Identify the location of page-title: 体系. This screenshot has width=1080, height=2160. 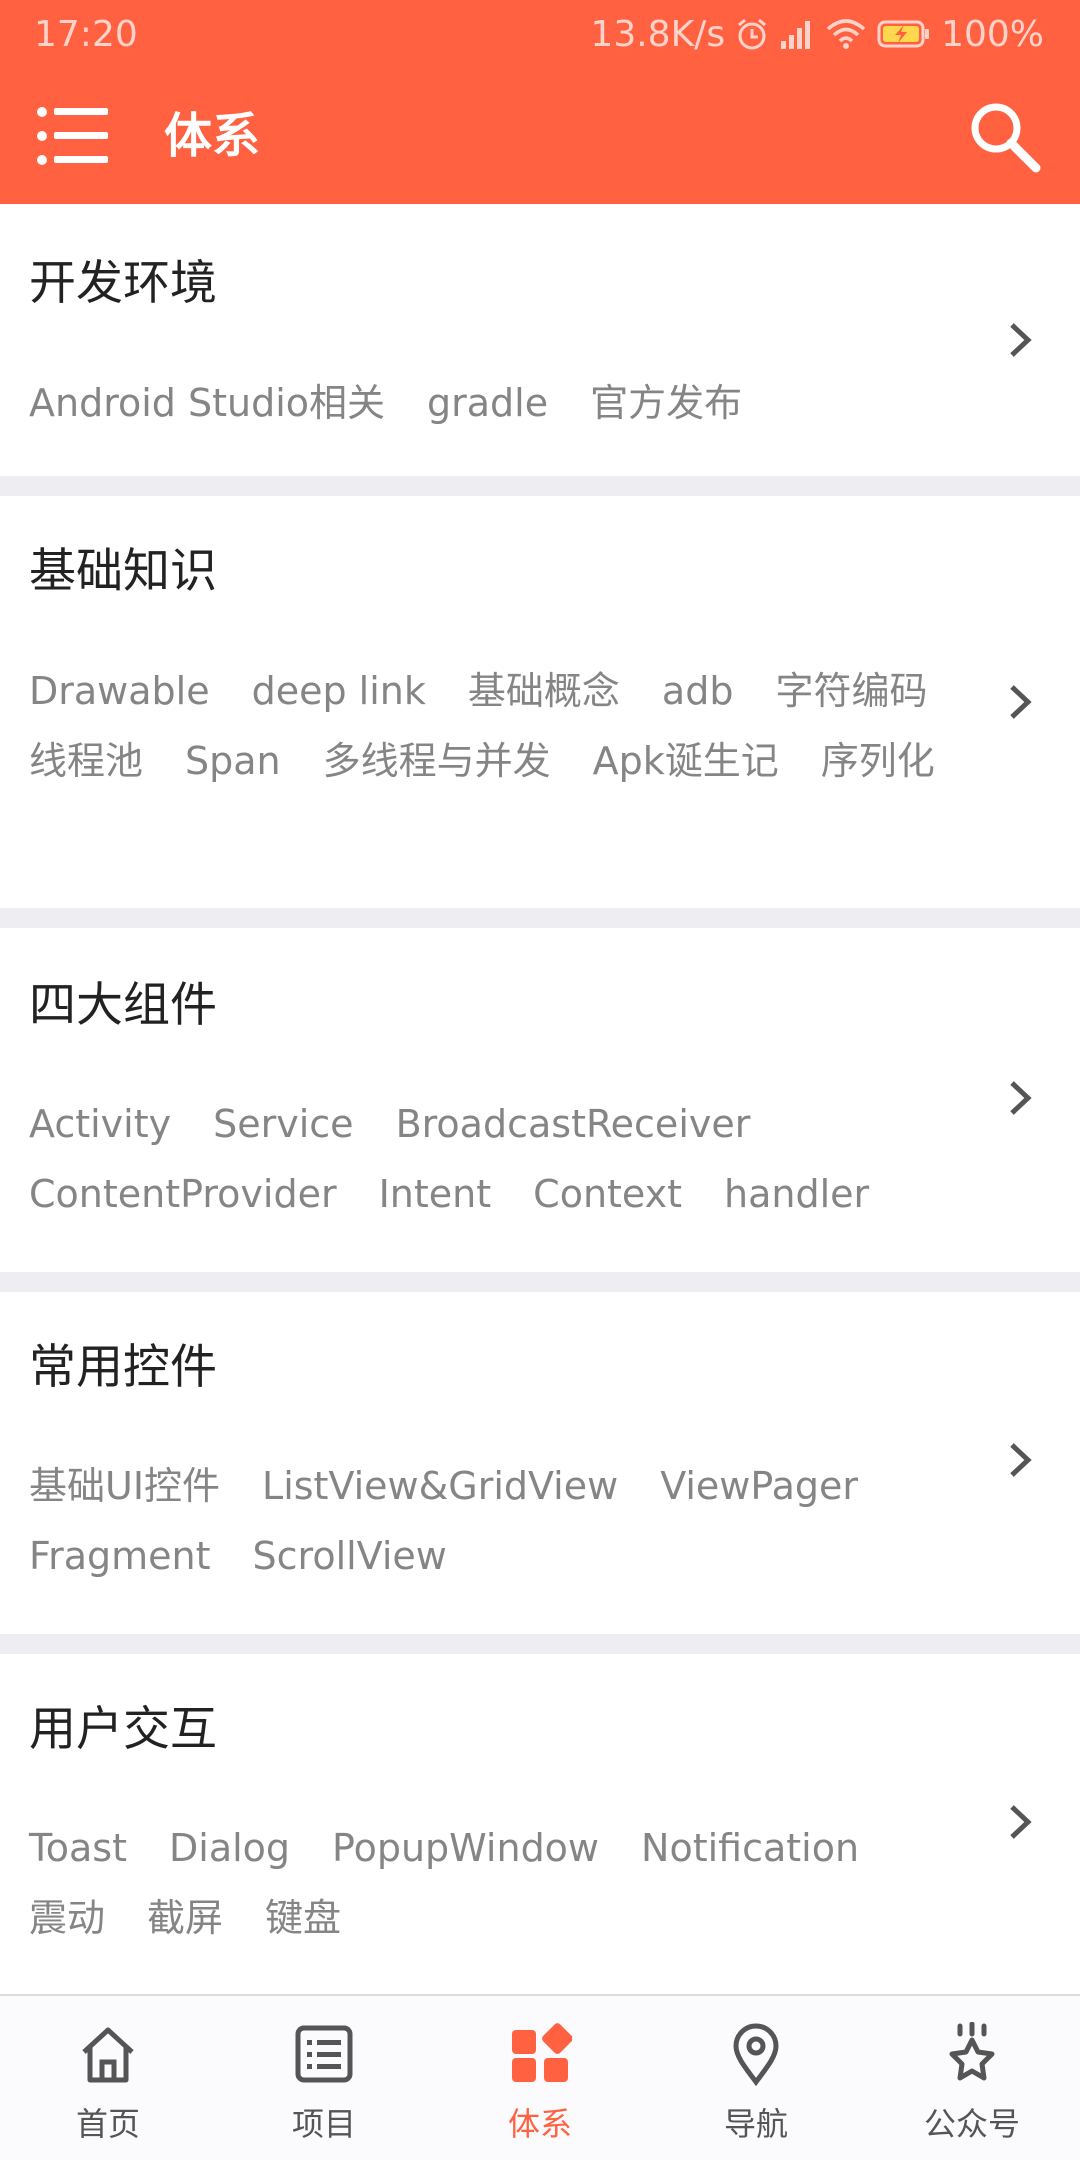
(212, 136).